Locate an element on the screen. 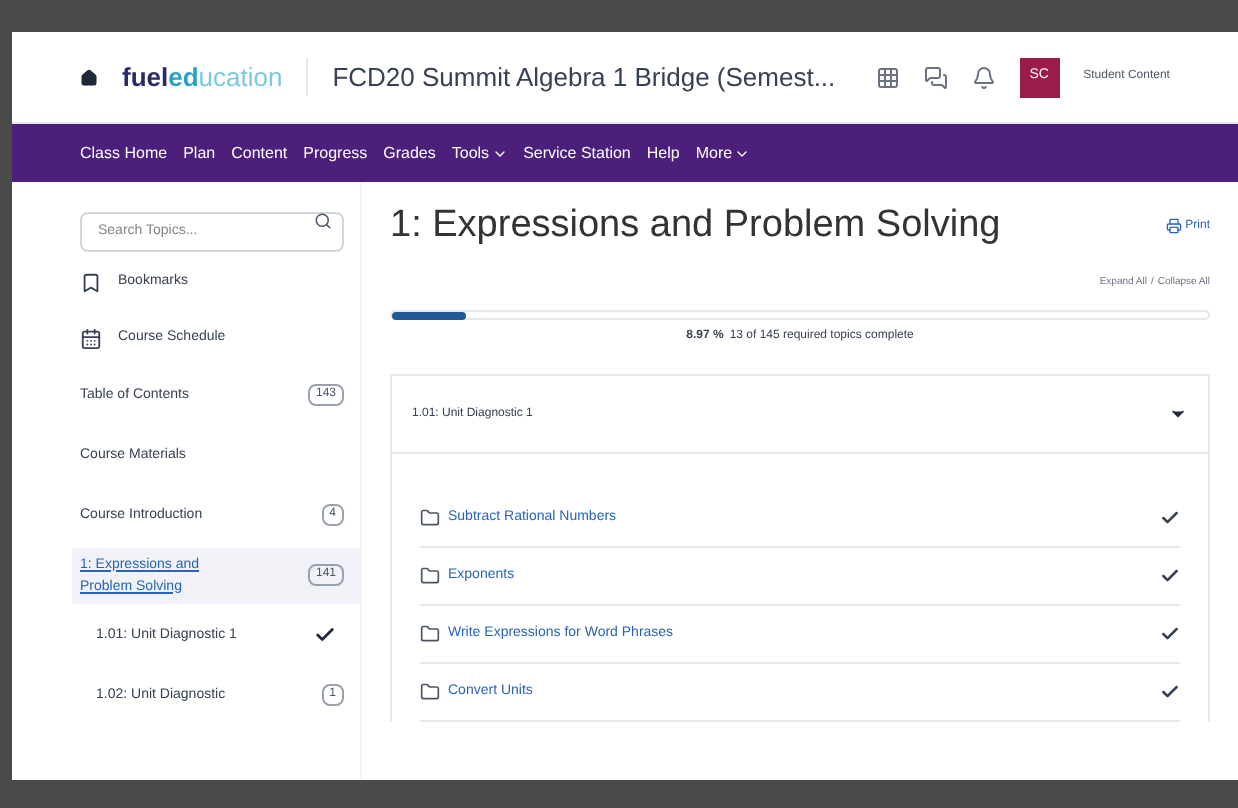 This screenshot has height=808, width=1238. search-icon is located at coordinates (323, 221).